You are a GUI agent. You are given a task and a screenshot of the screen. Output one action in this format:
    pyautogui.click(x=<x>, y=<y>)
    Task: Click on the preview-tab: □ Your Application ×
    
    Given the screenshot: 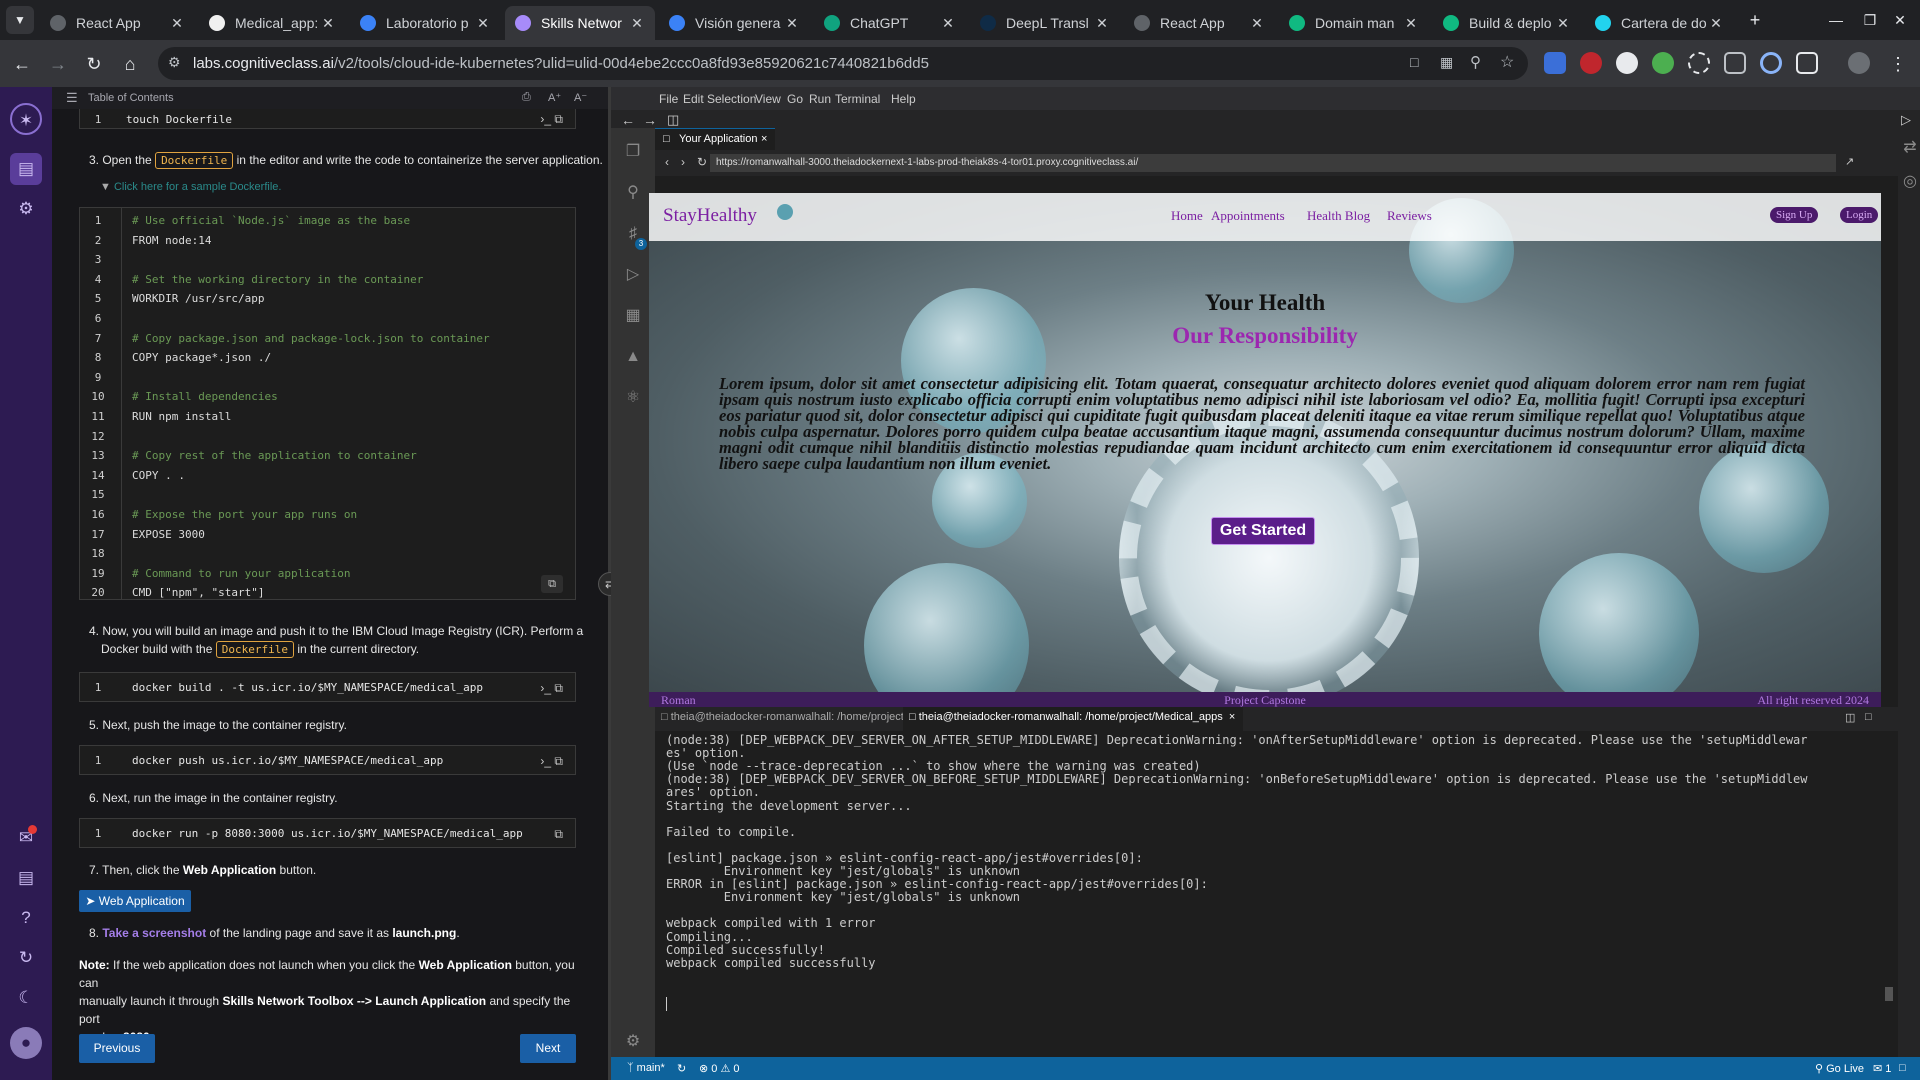 What is the action you would take?
    pyautogui.click(x=715, y=139)
    